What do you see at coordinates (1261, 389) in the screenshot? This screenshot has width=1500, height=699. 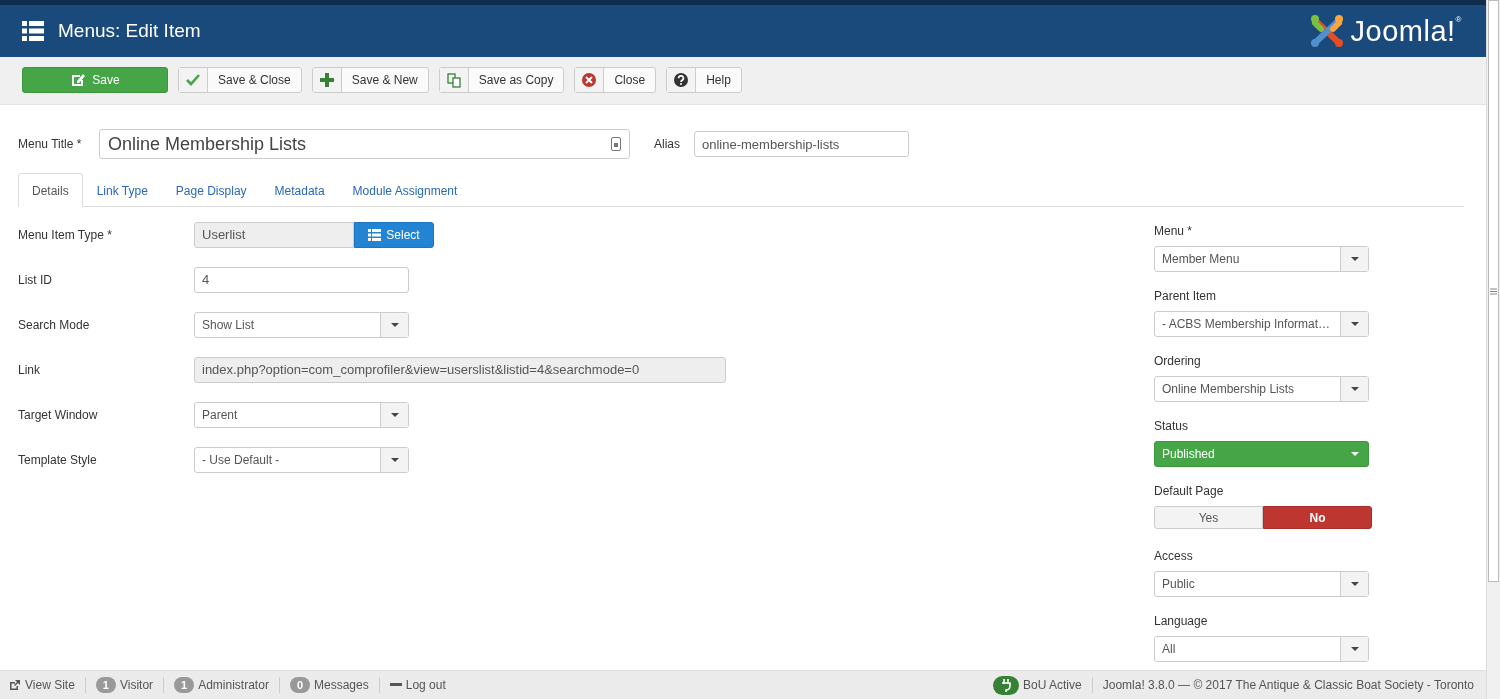 I see `select-field: Online Membership Lists` at bounding box center [1261, 389].